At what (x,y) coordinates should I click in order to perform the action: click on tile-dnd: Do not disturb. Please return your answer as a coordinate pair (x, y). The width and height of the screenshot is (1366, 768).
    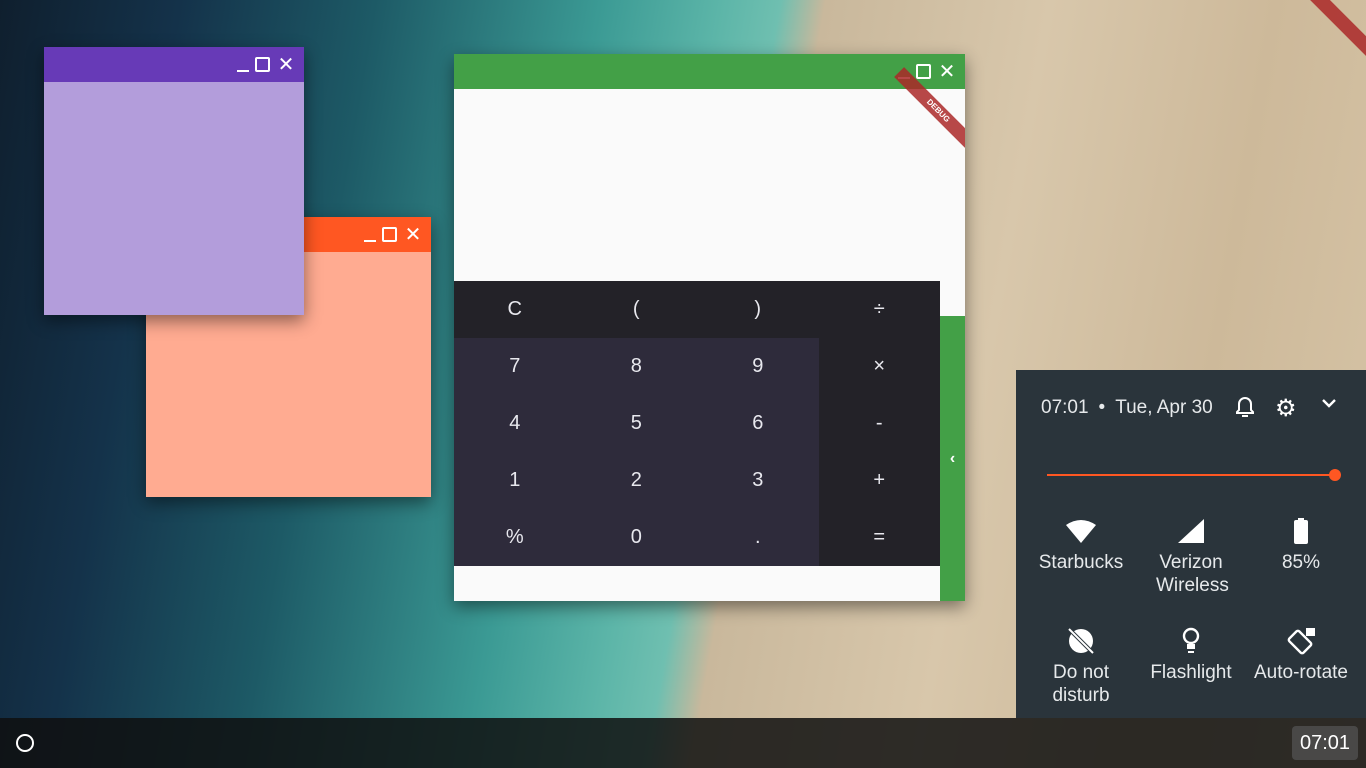
    Looking at the image, I should click on (1081, 666).